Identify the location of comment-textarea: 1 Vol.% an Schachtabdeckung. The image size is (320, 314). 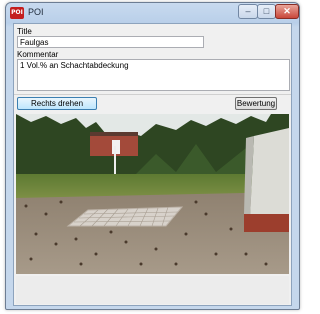
(153, 75).